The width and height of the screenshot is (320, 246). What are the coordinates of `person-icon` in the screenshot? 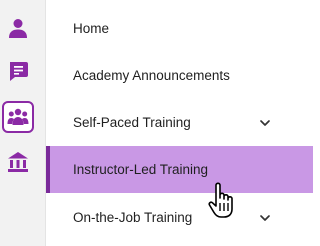 It's located at (18, 28).